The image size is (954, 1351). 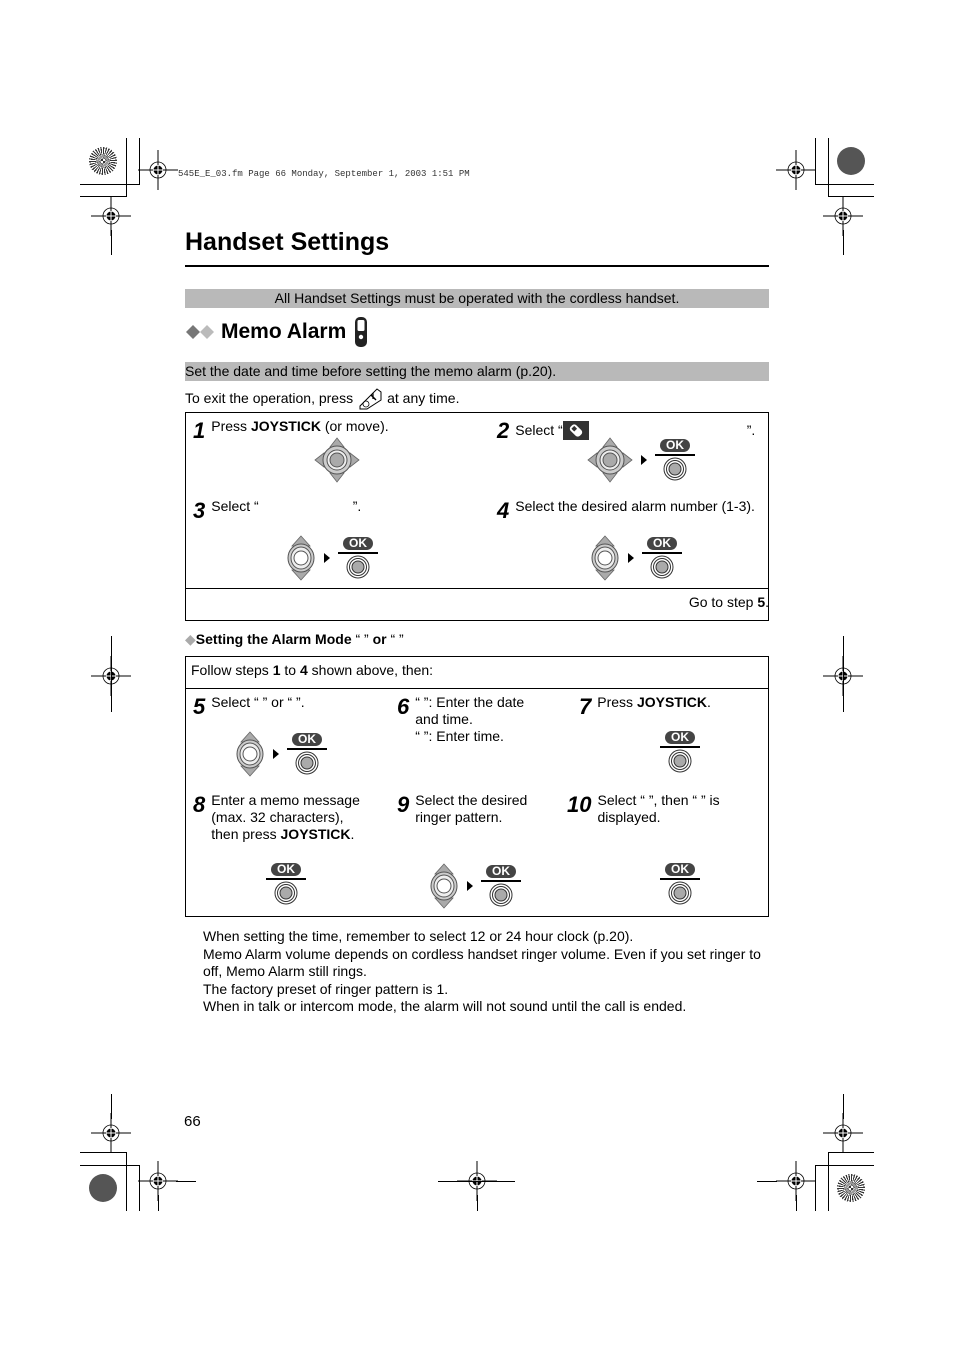 What do you see at coordinates (303, 670) in the screenshot?
I see `step-ref: 4` at bounding box center [303, 670].